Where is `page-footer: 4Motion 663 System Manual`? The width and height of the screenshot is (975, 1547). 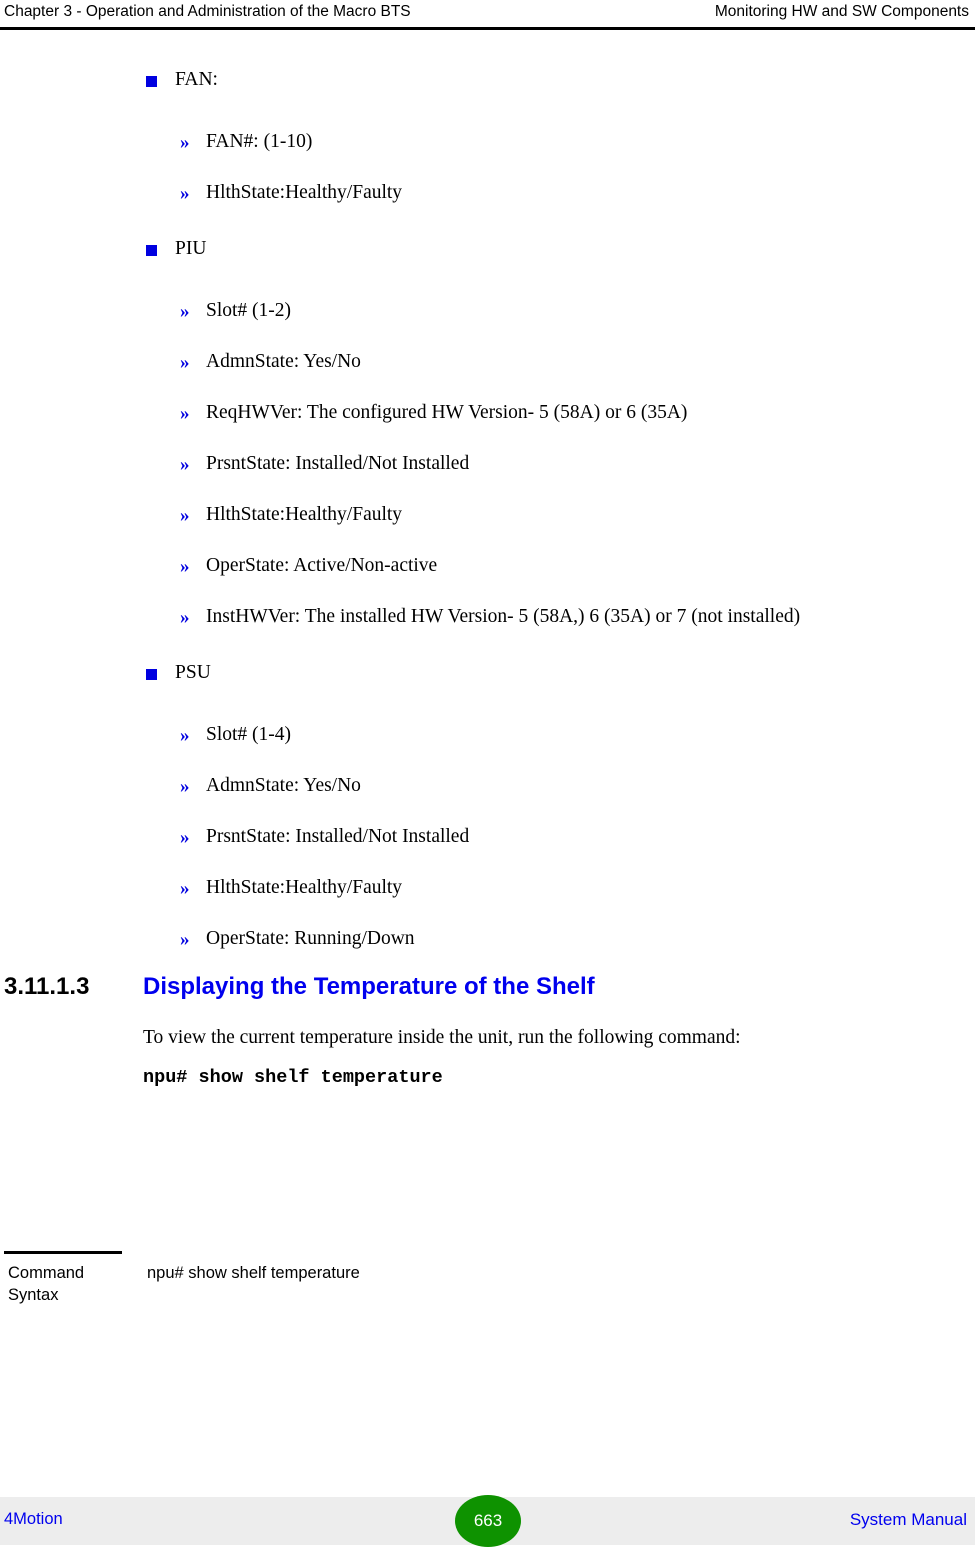 page-footer: 4Motion 663 System Manual is located at coordinates (487, 1521).